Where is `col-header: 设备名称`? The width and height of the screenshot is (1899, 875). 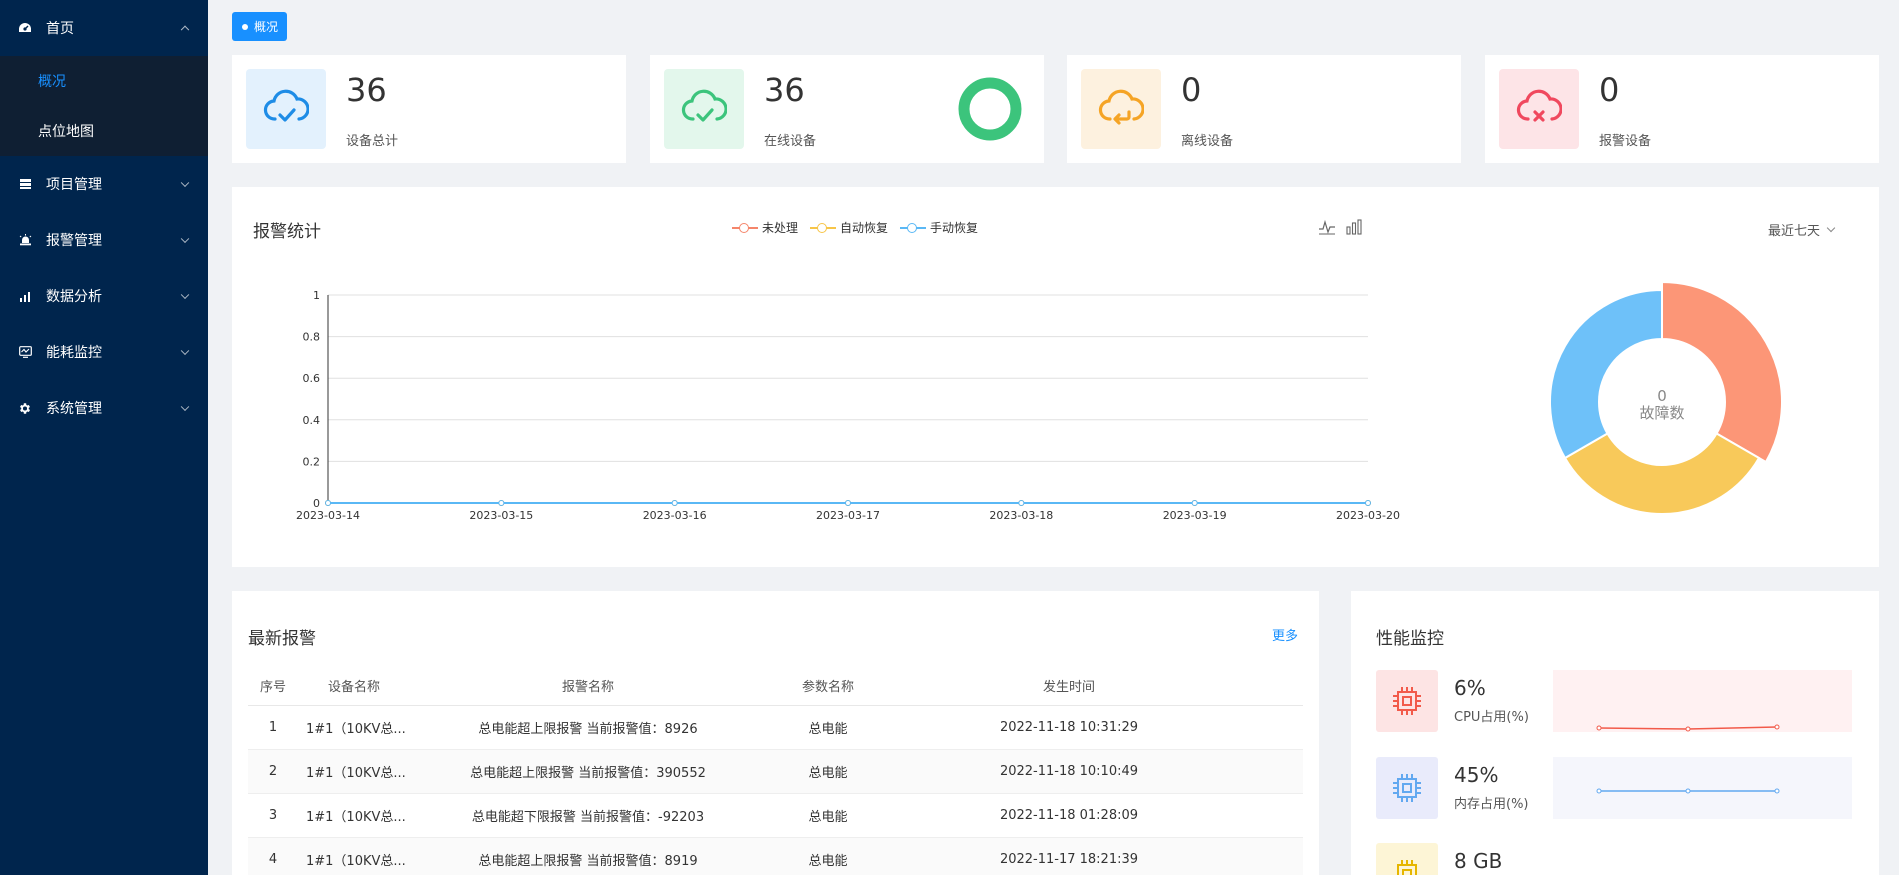 col-header: 设备名称 is located at coordinates (354, 687).